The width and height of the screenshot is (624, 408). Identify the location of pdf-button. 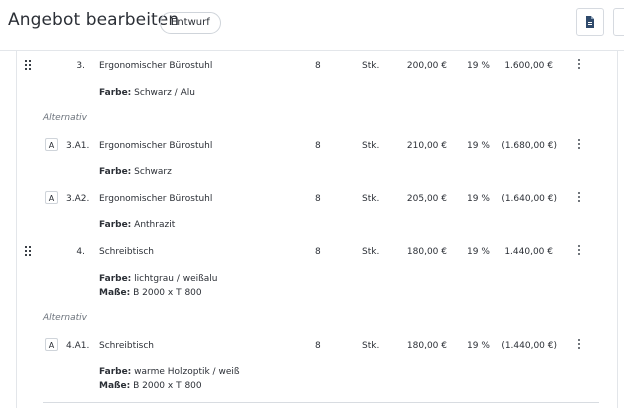
(590, 22).